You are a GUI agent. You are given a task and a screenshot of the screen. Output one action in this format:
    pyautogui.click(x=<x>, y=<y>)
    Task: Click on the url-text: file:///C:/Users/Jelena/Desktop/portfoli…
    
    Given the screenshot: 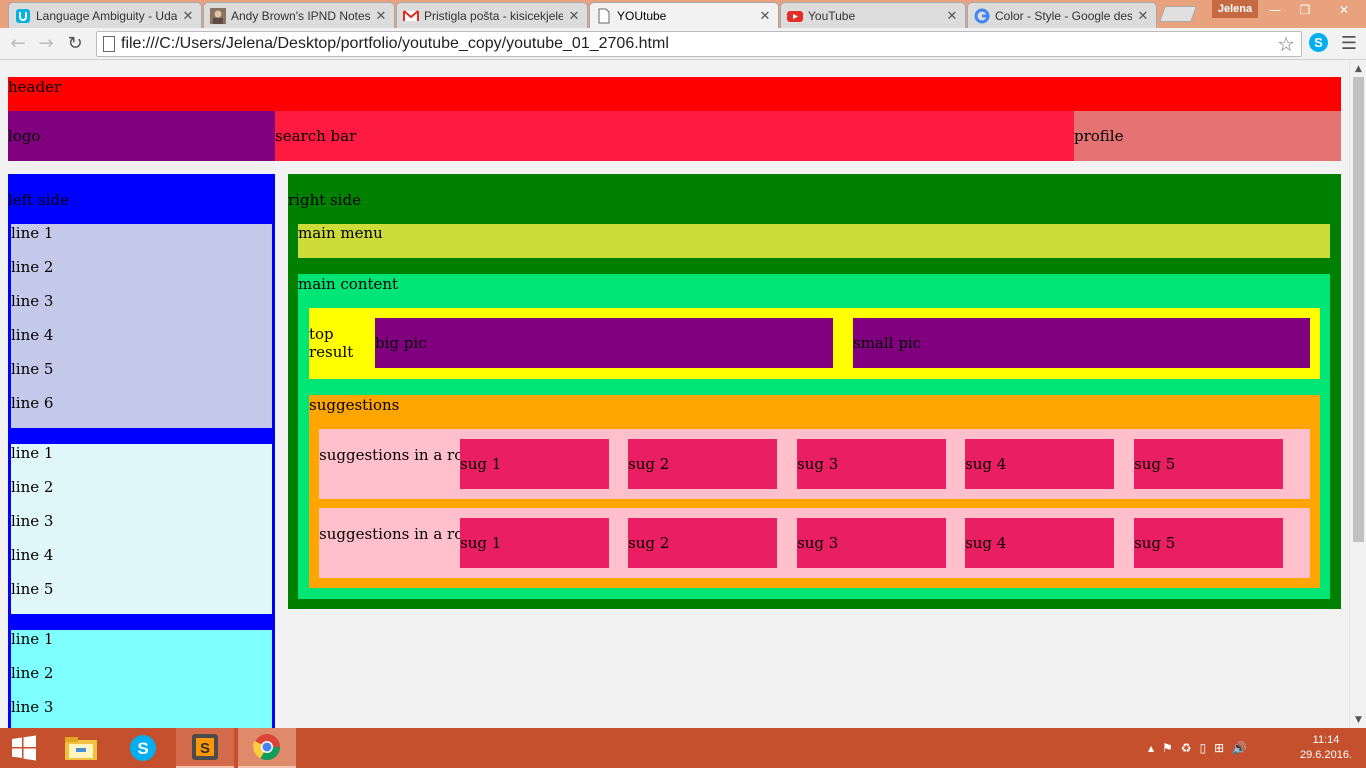 What is the action you would take?
    pyautogui.click(x=395, y=44)
    